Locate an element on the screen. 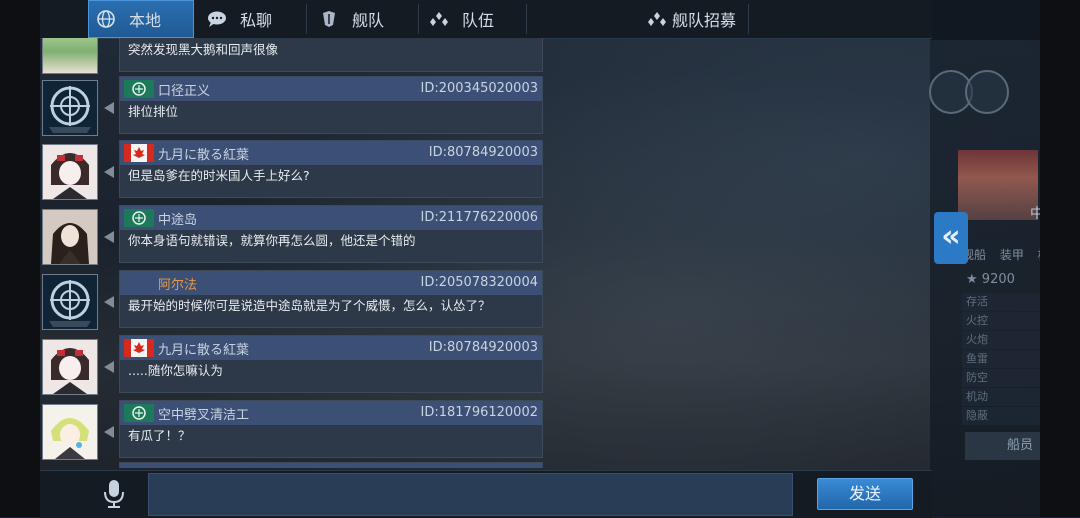  sender-id: ID:211776220006 is located at coordinates (479, 217).